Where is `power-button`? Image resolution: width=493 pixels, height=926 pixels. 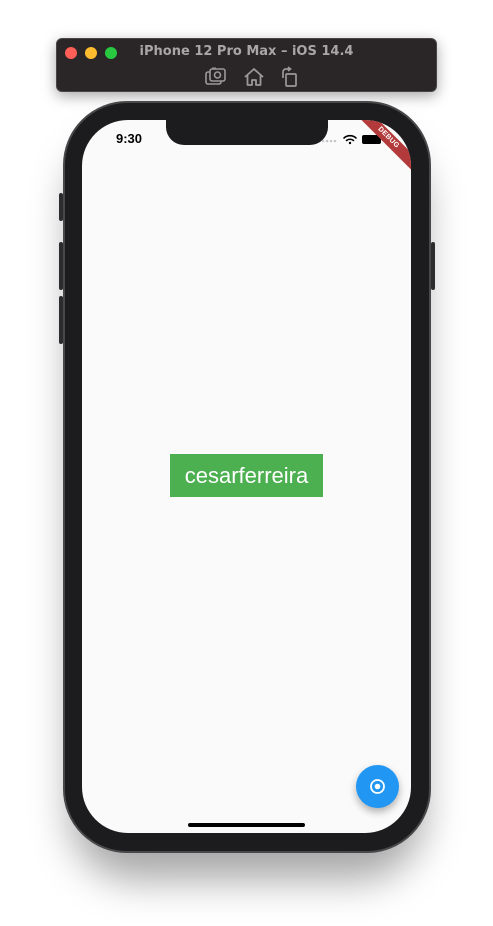 power-button is located at coordinates (433, 266).